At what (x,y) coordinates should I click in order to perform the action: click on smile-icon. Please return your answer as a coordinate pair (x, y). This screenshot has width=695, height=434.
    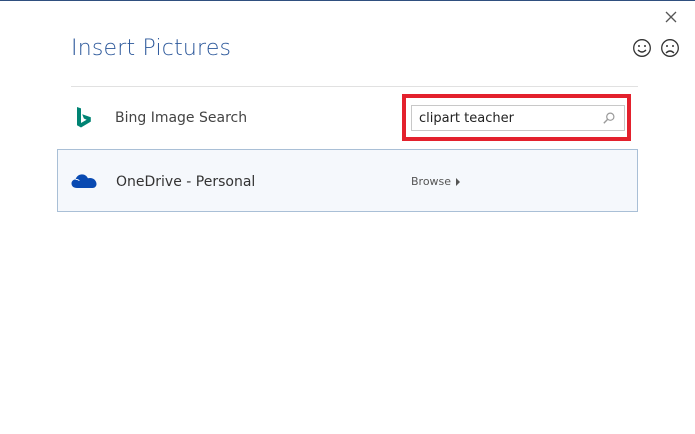
    Looking at the image, I should click on (642, 48).